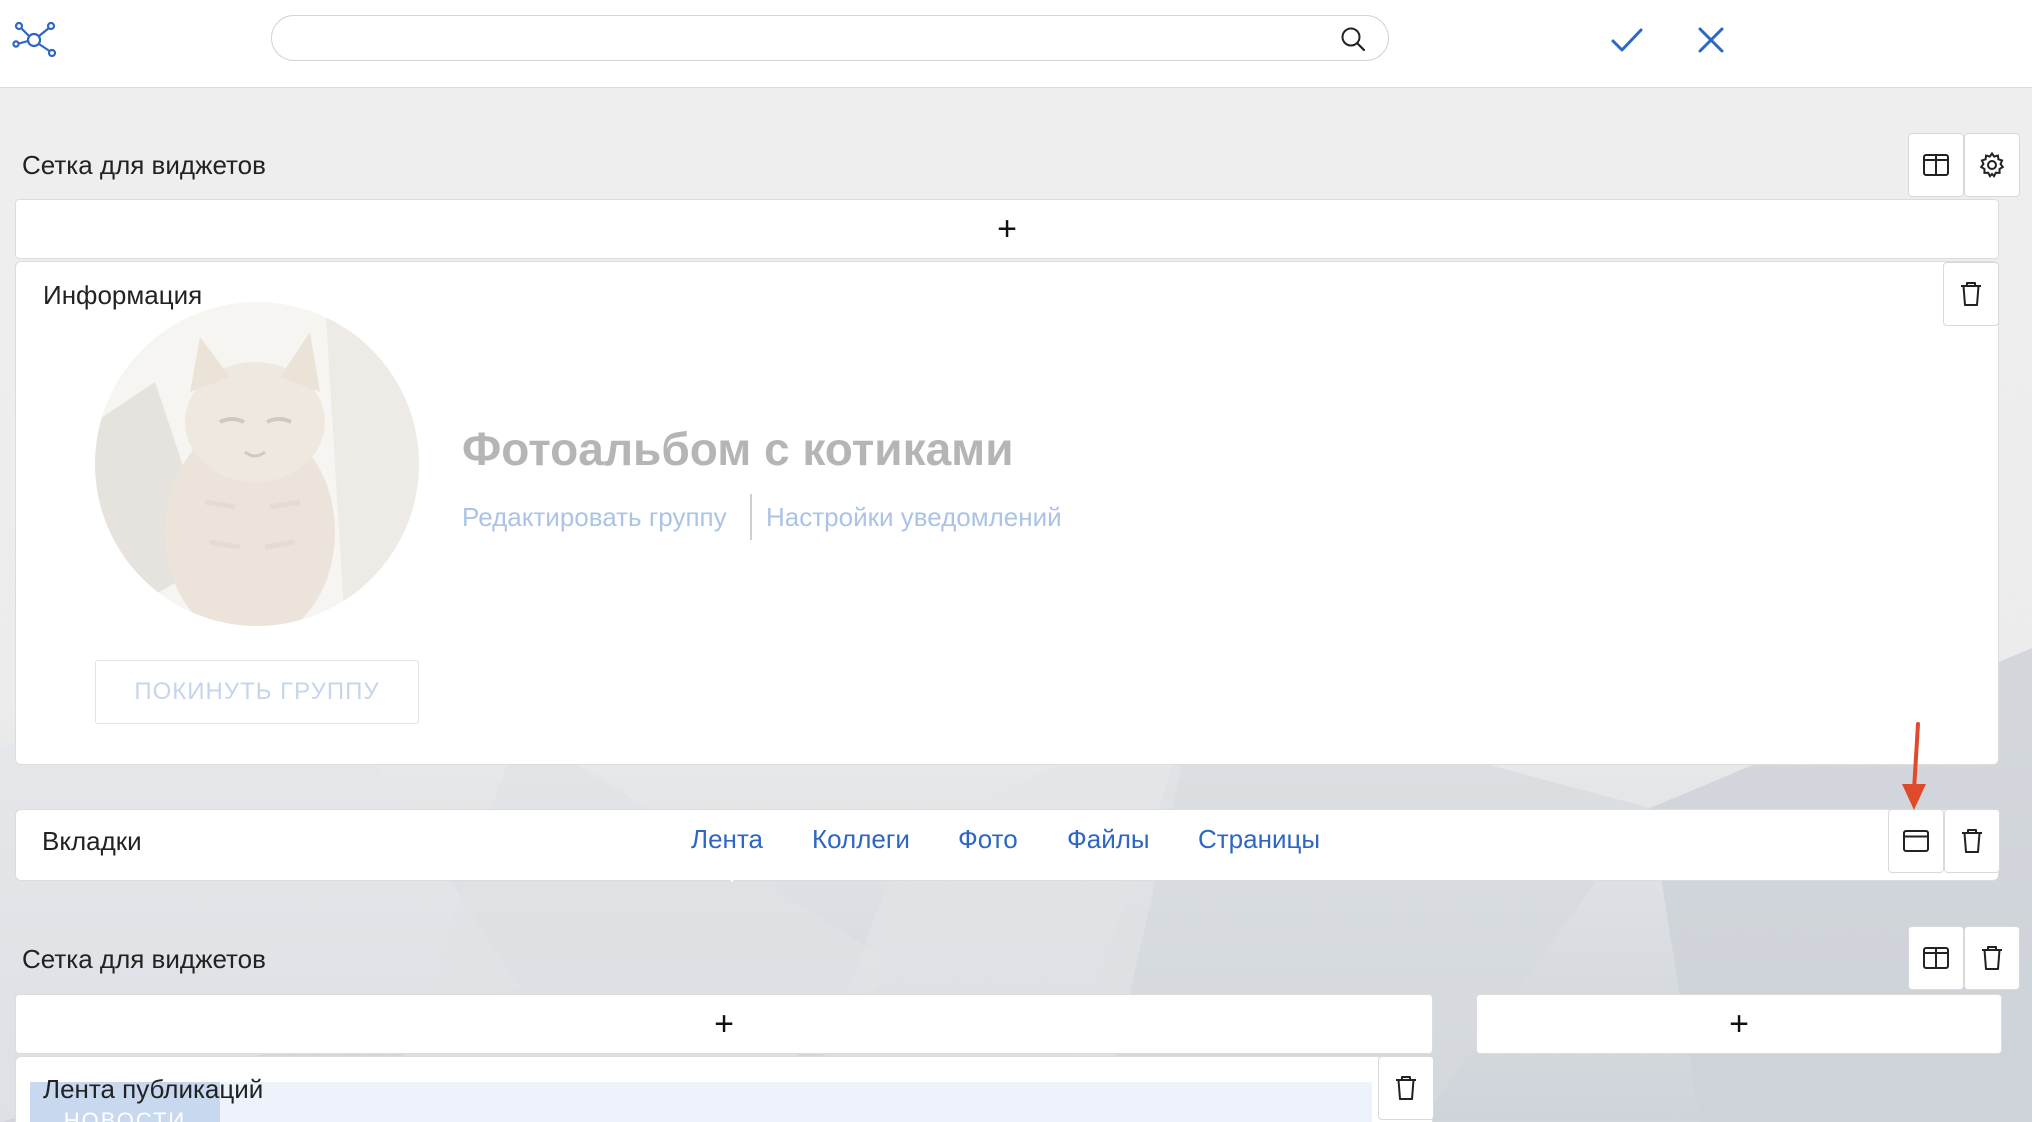 The height and width of the screenshot is (1122, 2032). I want to click on window-view-button, so click(1916, 841).